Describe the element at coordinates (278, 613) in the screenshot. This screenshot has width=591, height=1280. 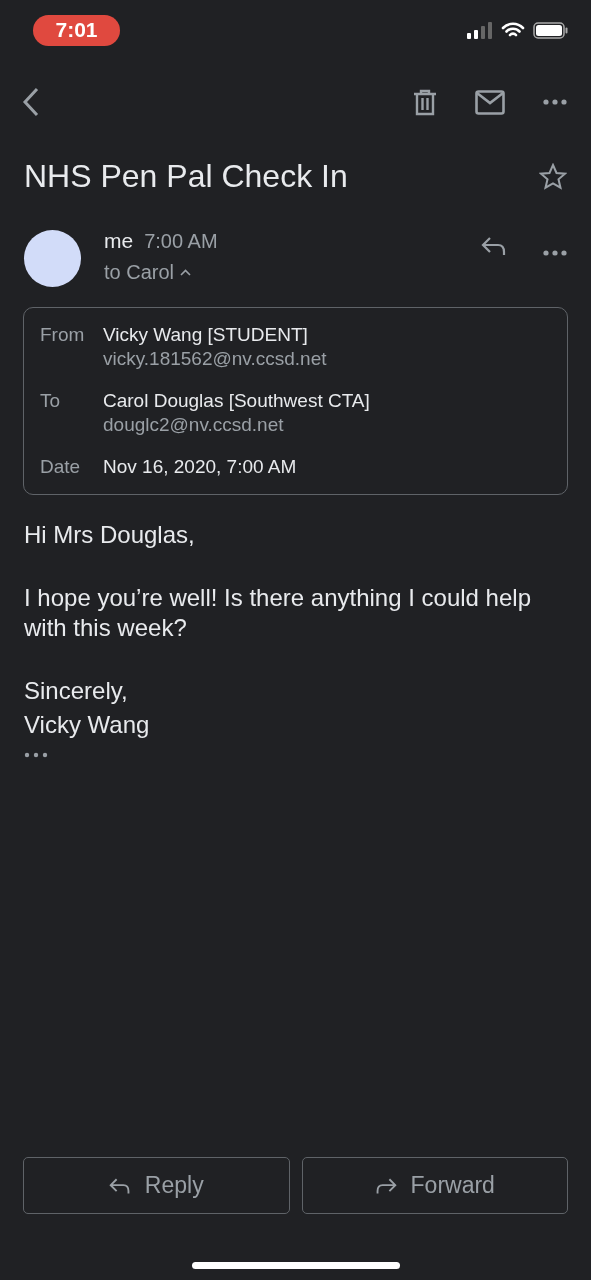
I see `message-text: I hope you’re well! Is there anything I could help with this week?` at that location.